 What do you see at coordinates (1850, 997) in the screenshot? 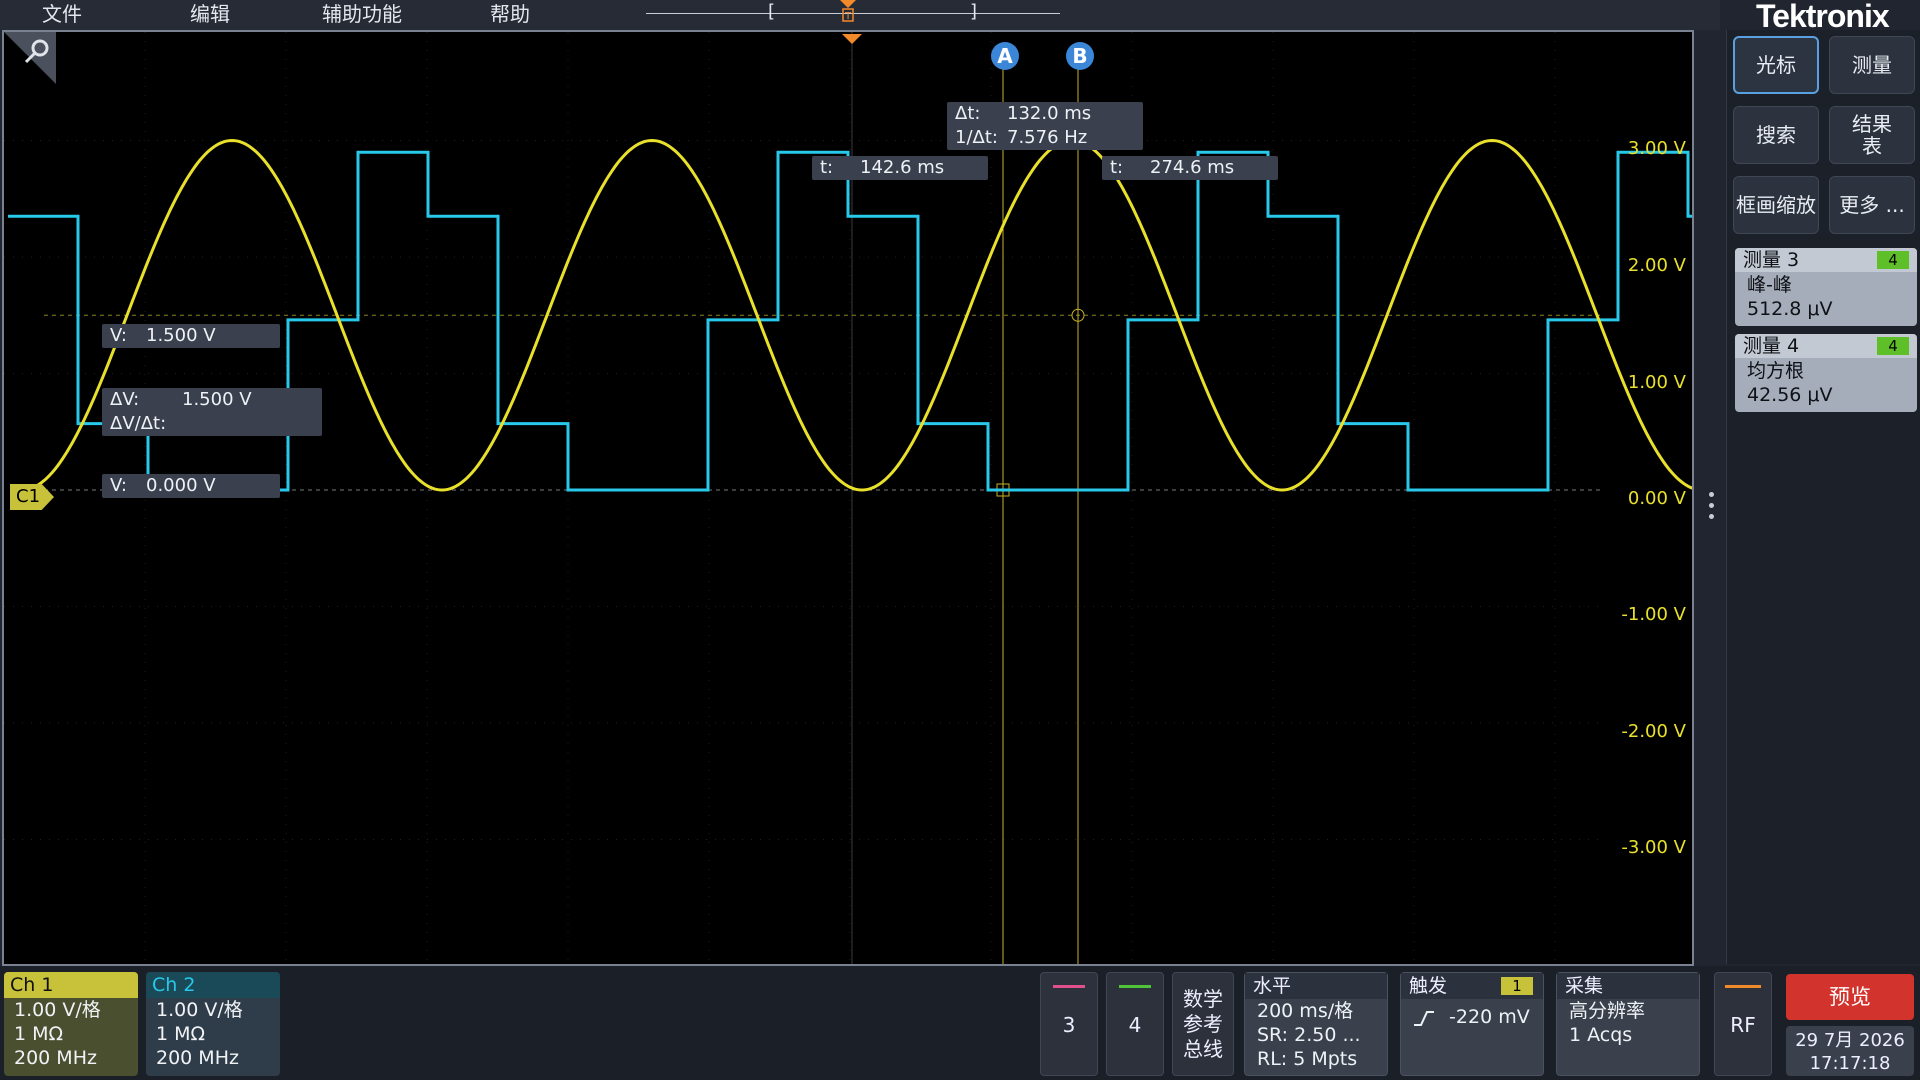
I see `preview-button: 预览` at bounding box center [1850, 997].